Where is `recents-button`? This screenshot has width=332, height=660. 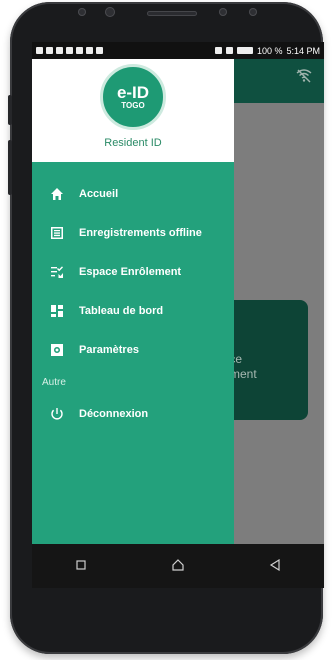
recents-button is located at coordinates (81, 566).